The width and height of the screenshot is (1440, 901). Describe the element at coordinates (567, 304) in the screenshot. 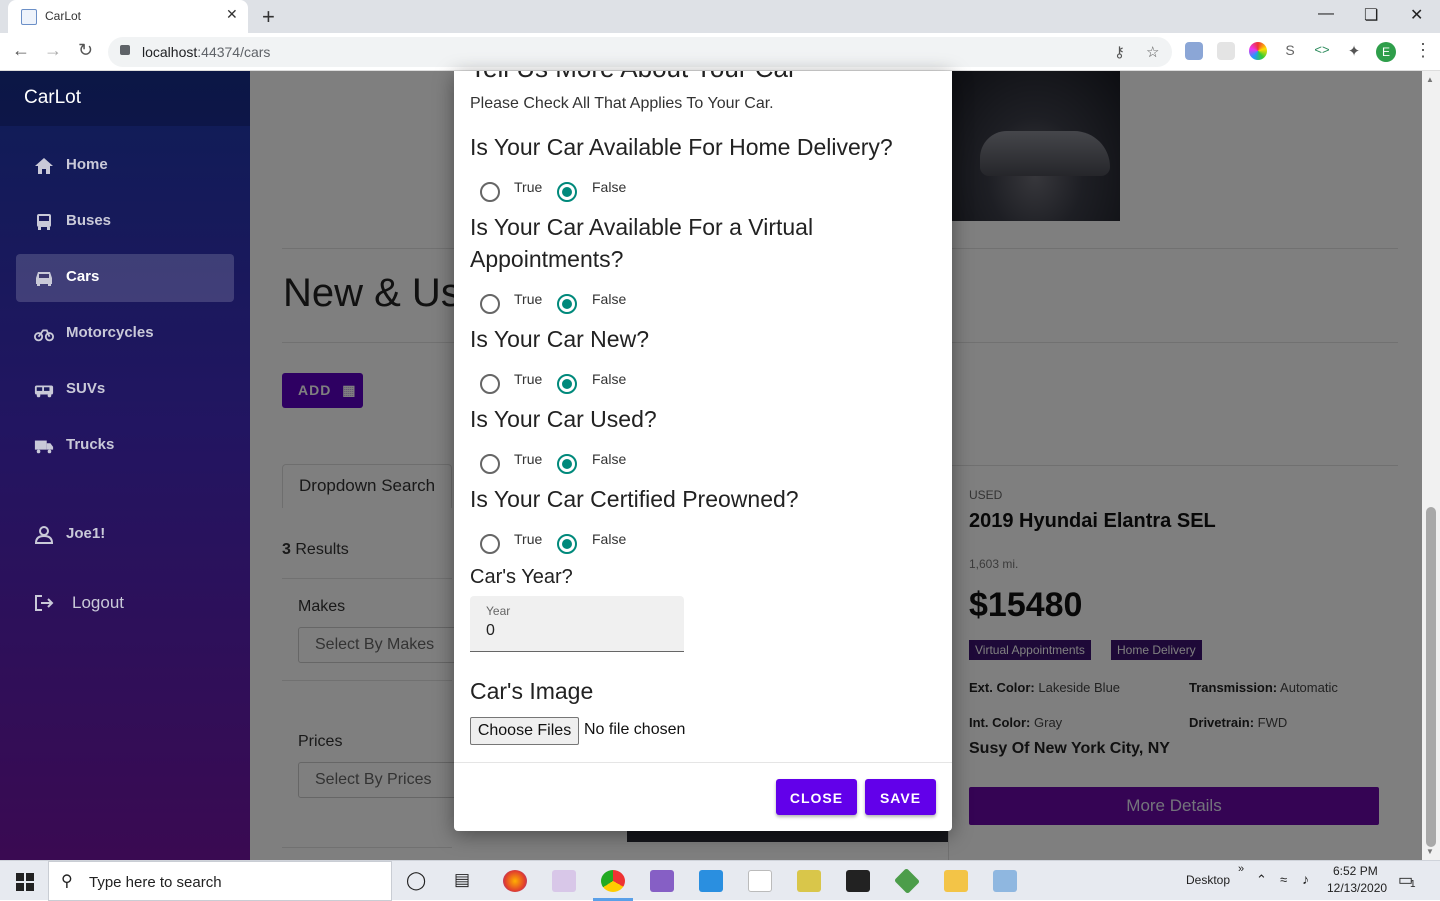

I see `virtual-appt-false-radio` at that location.